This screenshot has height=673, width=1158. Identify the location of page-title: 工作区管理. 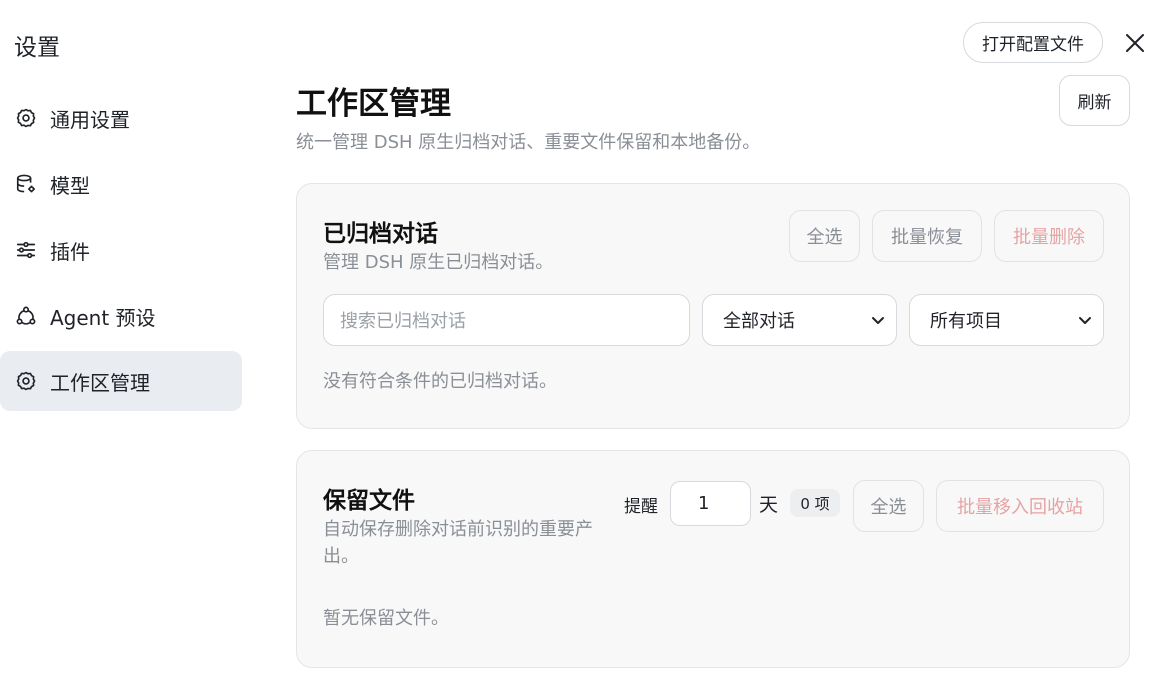
(373, 104).